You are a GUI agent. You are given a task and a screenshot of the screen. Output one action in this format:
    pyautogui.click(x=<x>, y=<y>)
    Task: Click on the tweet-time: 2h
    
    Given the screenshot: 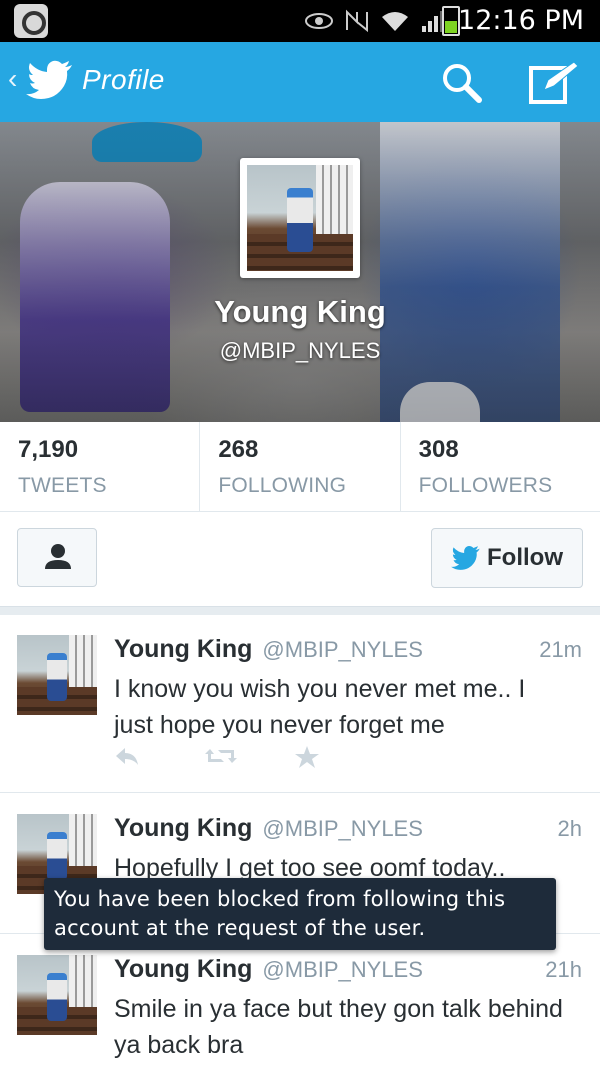 What is the action you would take?
    pyautogui.click(x=569, y=828)
    